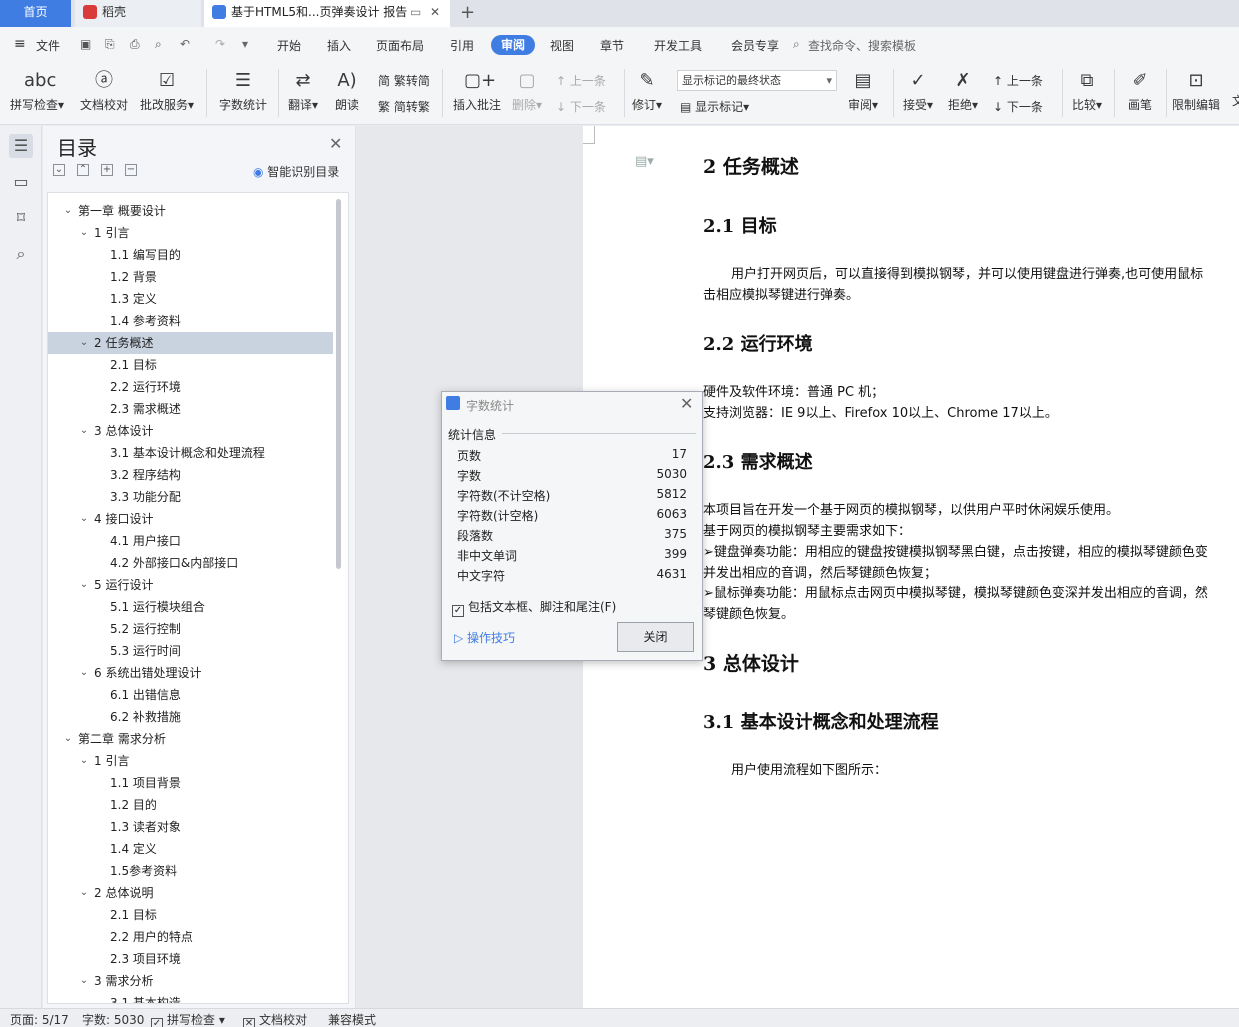 This screenshot has height=1027, width=1239. I want to click on toc-item: 1.2 背景, so click(190, 277).